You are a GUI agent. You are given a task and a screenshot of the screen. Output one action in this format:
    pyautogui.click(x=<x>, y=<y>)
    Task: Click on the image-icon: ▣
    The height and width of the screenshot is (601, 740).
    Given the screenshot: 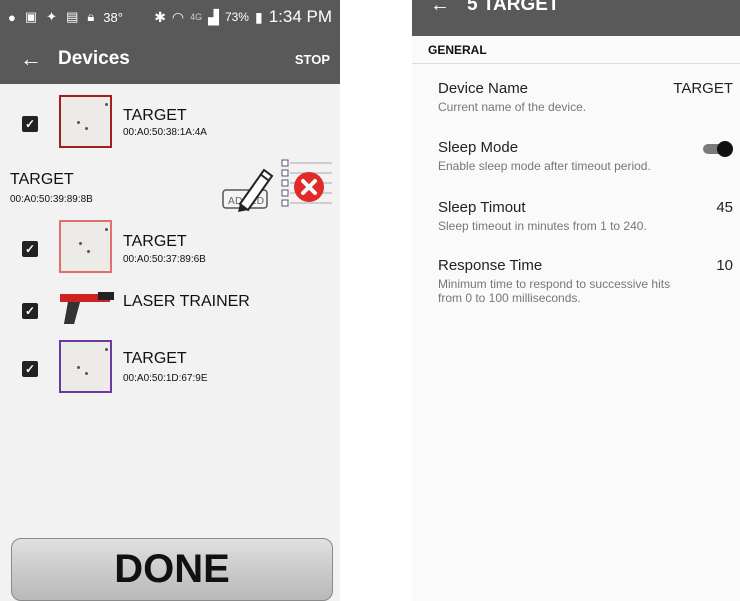 What is the action you would take?
    pyautogui.click(x=31, y=16)
    